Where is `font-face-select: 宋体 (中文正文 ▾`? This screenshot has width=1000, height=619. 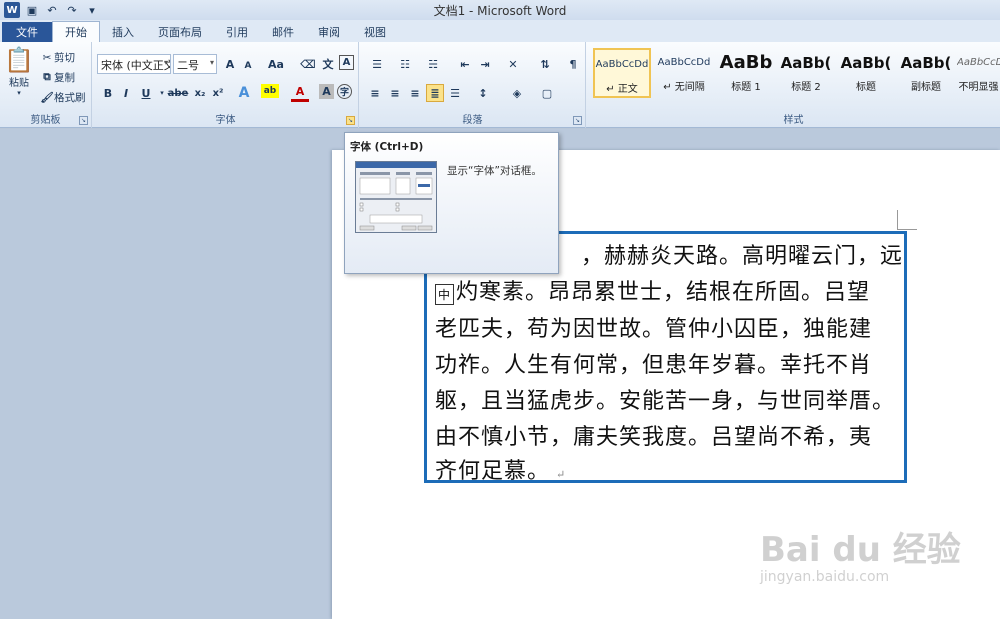 font-face-select: 宋体 (中文正文 ▾ is located at coordinates (134, 64).